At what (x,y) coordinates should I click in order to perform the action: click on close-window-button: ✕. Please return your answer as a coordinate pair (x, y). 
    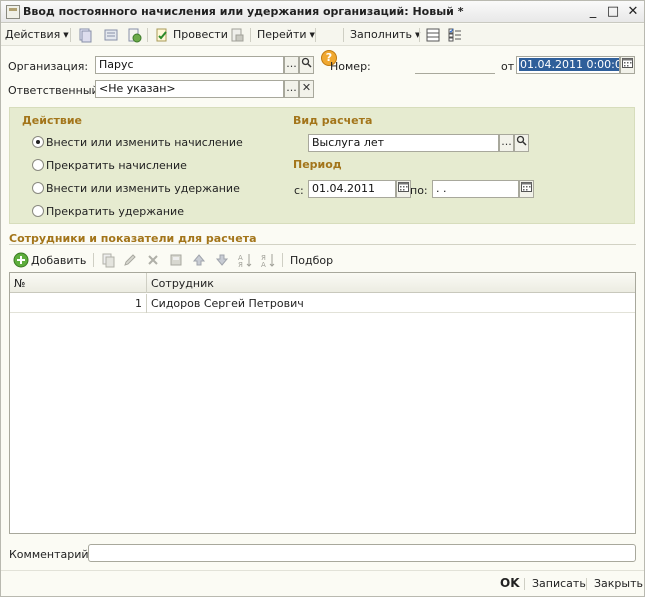
    Looking at the image, I should click on (633, 12).